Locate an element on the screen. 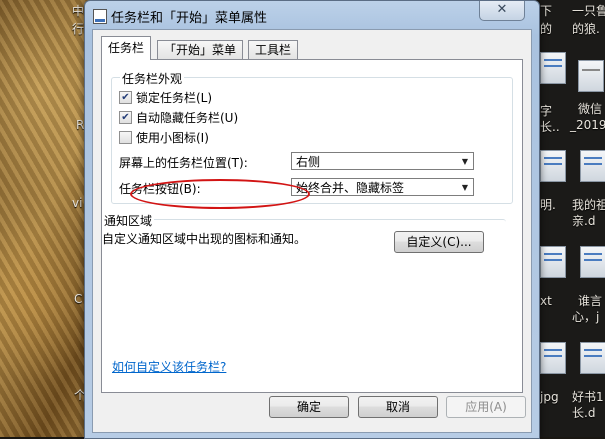 Image resolution: width=605 pixels, height=439 pixels. dialog-title: 任务栏和「开始」菜单属性 is located at coordinates (189, 18).